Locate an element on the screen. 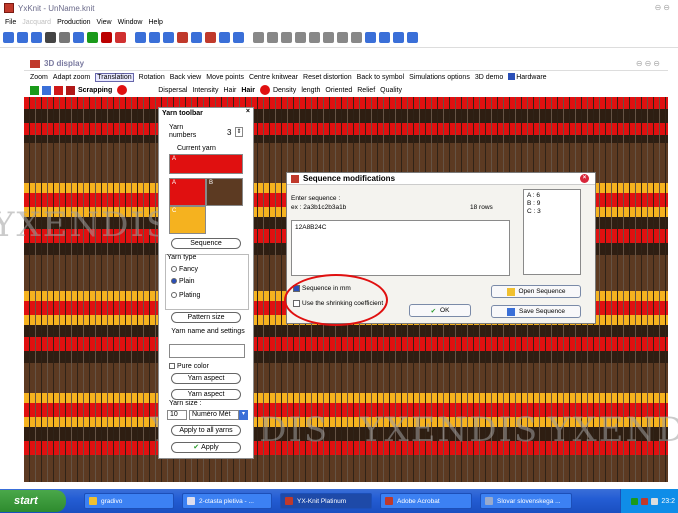 The image size is (678, 513). play-icon is located at coordinates (34, 90).